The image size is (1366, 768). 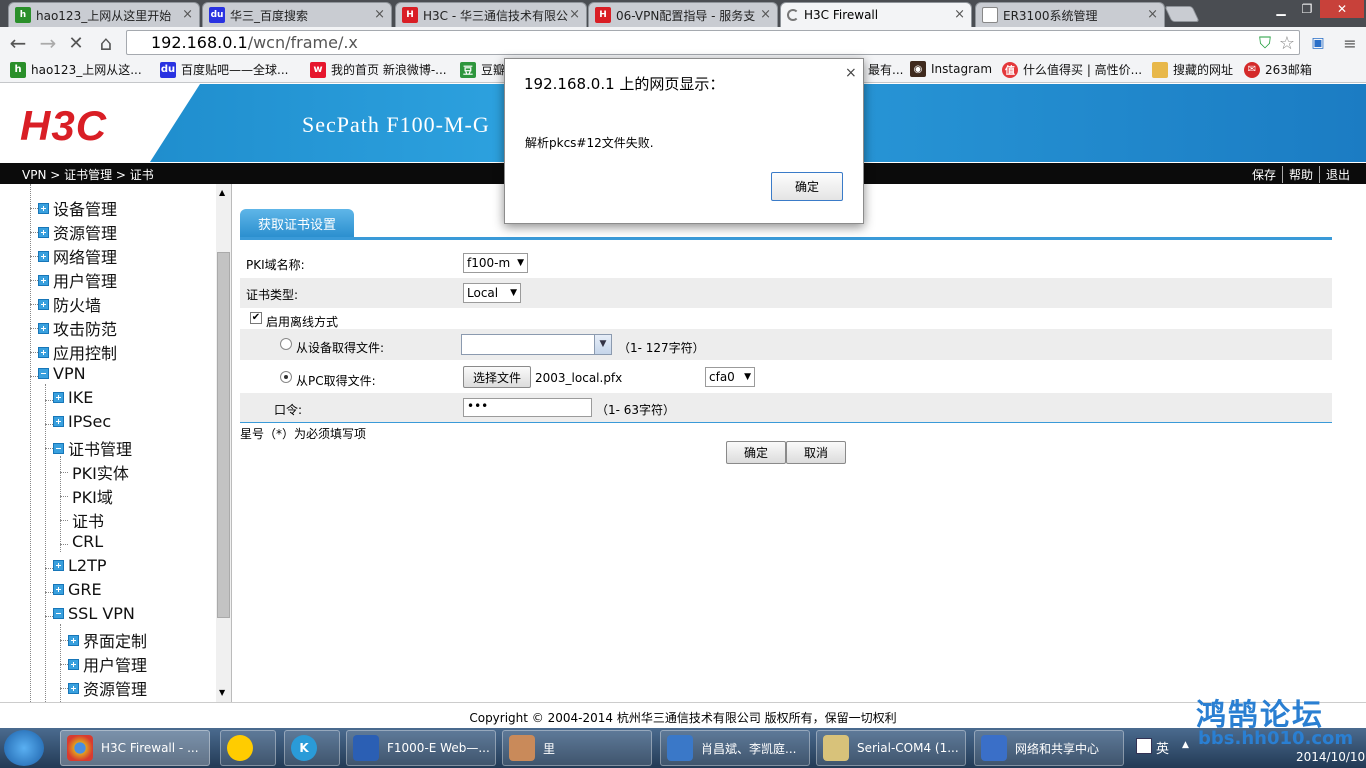 What do you see at coordinates (1318, 43) in the screenshot?
I see `extension-icon: ▣` at bounding box center [1318, 43].